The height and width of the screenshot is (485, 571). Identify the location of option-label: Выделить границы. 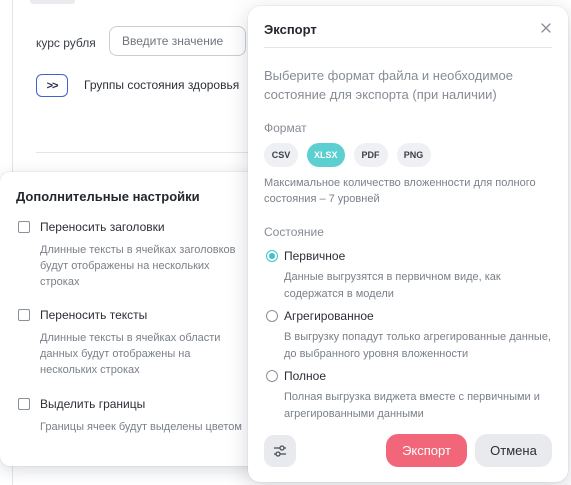
(93, 404).